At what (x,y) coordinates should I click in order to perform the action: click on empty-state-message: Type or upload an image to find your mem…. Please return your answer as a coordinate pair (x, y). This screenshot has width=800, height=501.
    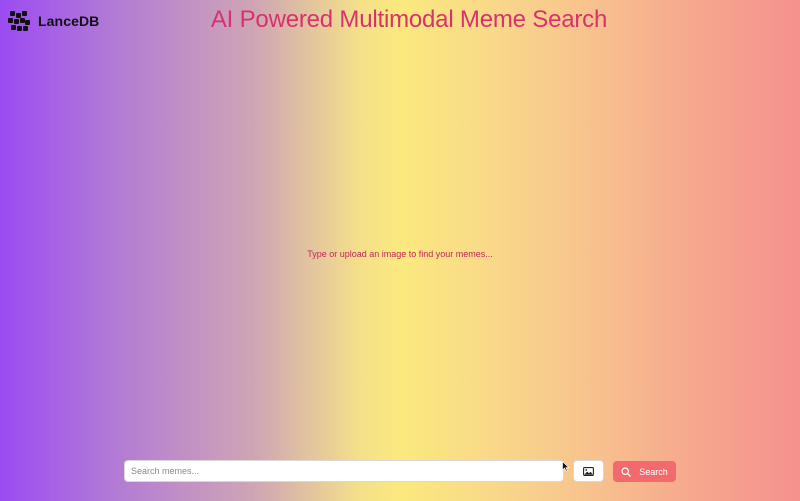
    Looking at the image, I should click on (400, 254).